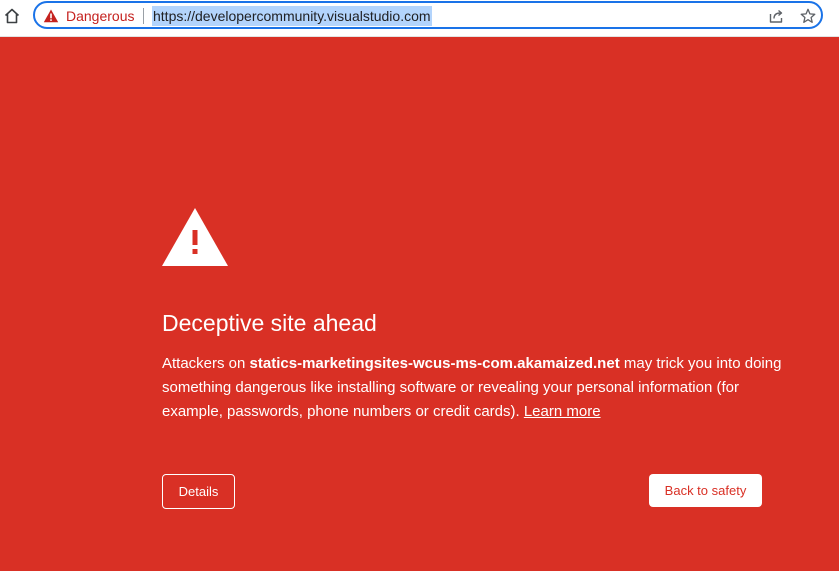 This screenshot has height=571, width=839. I want to click on security-chip: Dangerous, so click(89, 16).